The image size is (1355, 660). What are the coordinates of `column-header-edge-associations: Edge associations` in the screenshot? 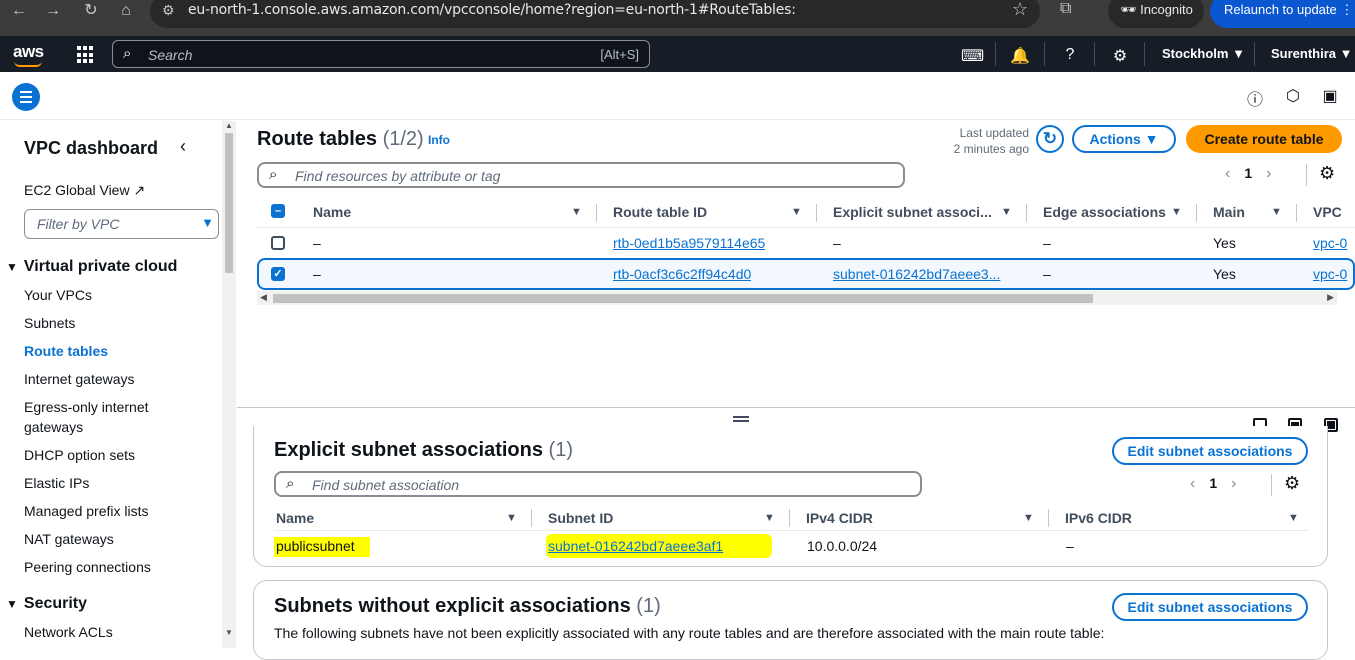 It's located at (1104, 212).